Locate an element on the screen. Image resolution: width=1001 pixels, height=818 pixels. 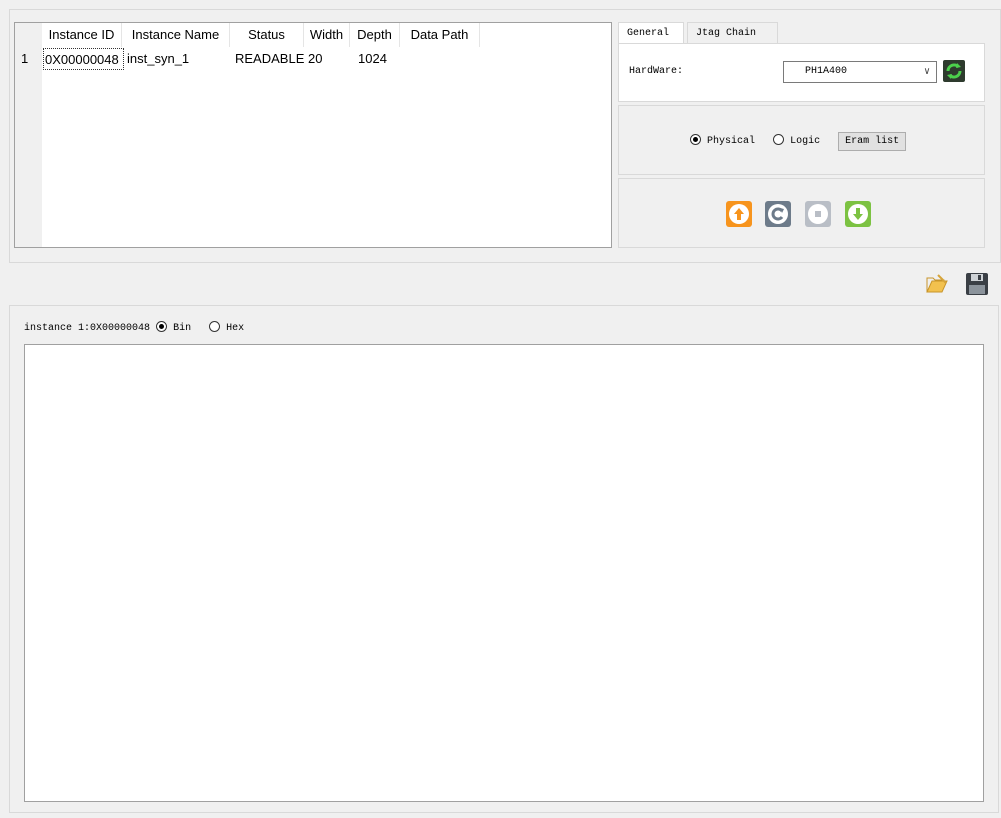
instance-format-bar: instance 1:0X00000048 Bin Hex is located at coordinates (134, 327).